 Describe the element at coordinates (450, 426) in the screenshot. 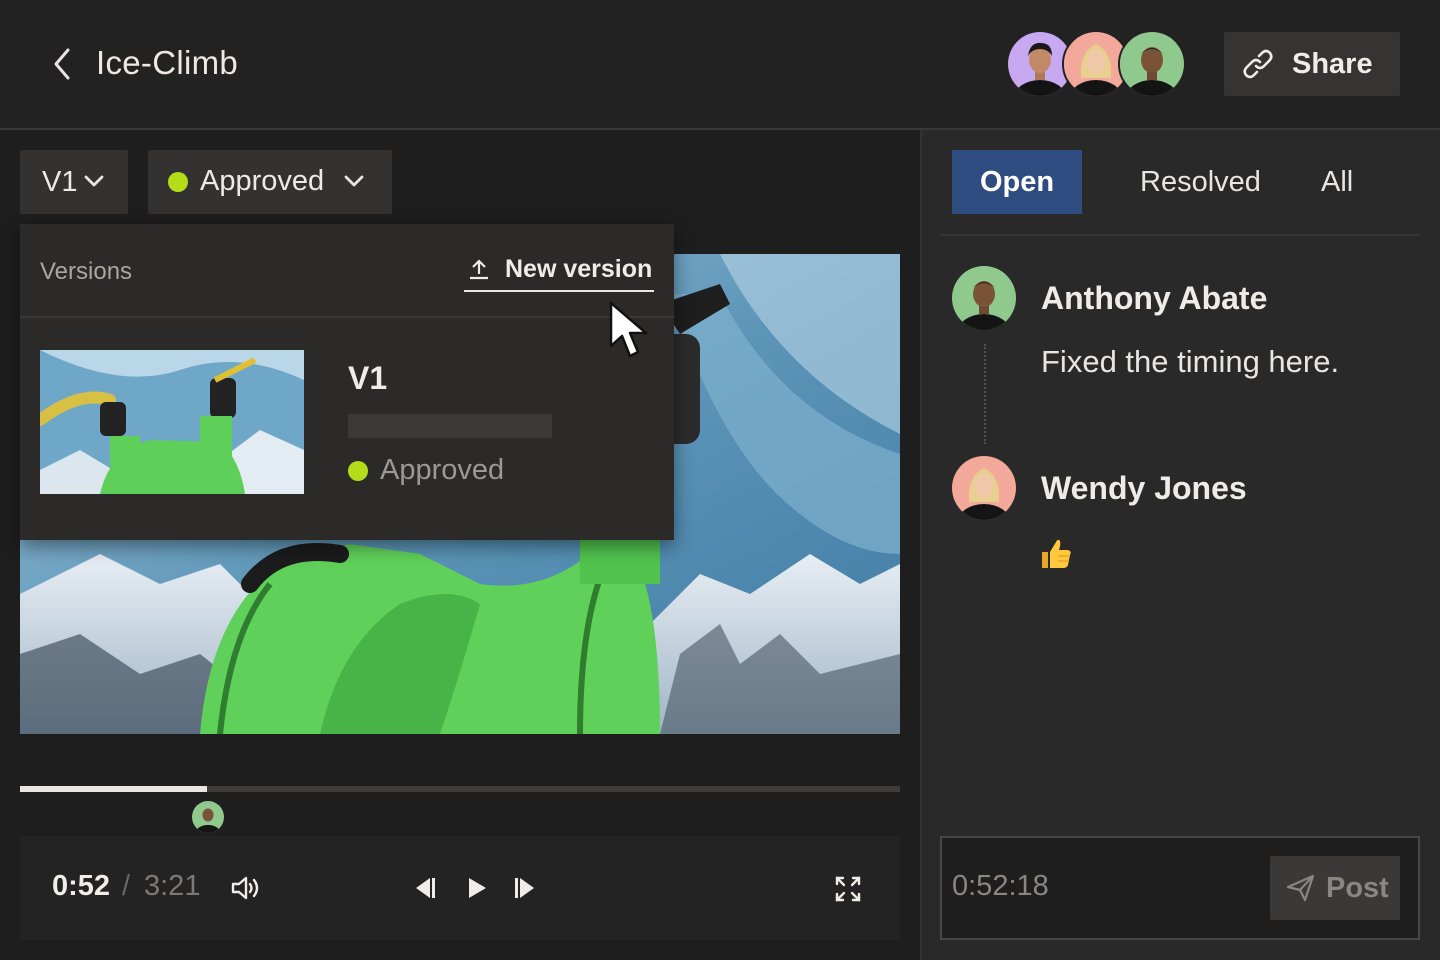

I see `version-item-placeholder` at that location.